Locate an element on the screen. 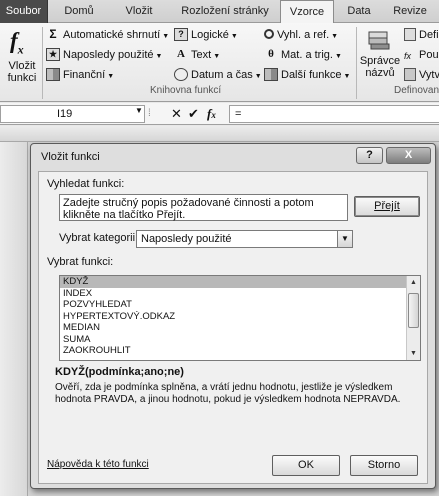  function-label: Vybrat funkci: is located at coordinates (80, 262).